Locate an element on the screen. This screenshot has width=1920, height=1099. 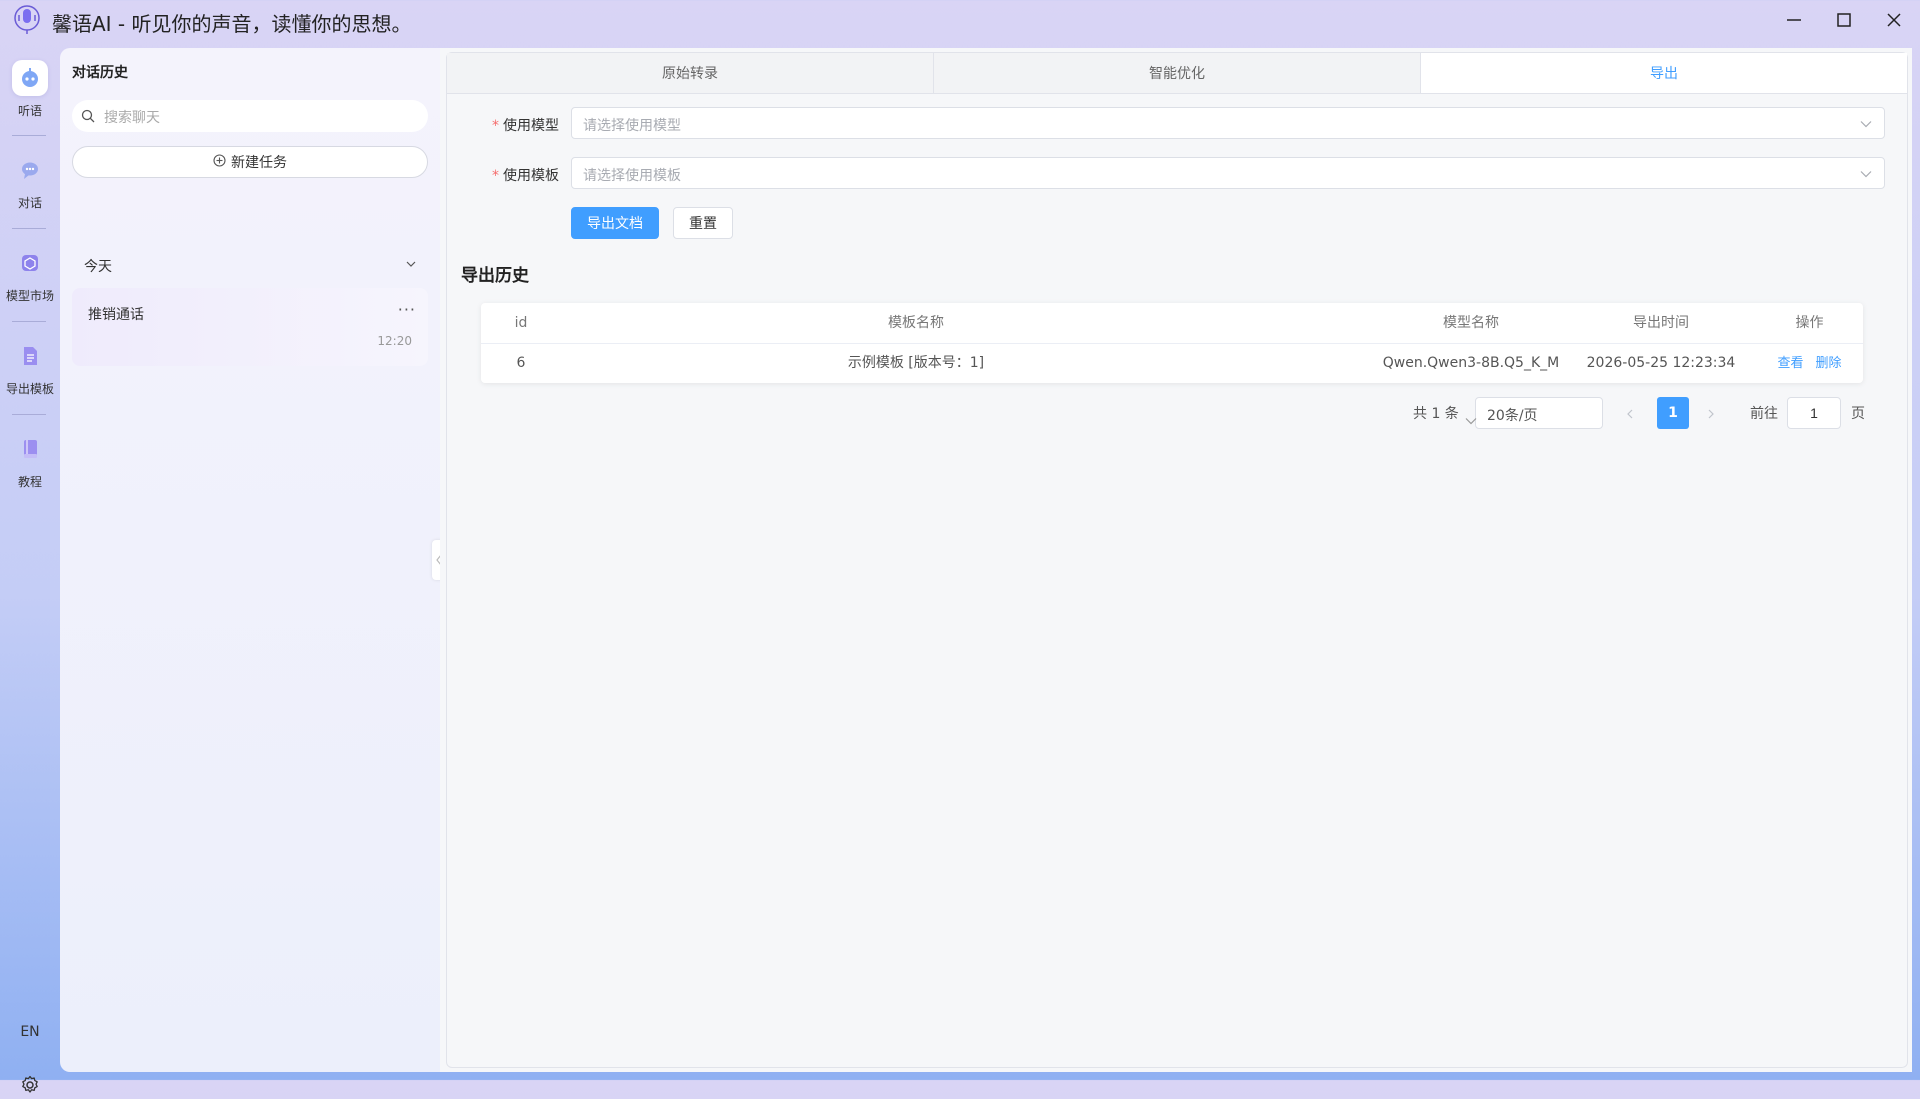
tab-smart-optimize: 智能优化 is located at coordinates (1177, 73).